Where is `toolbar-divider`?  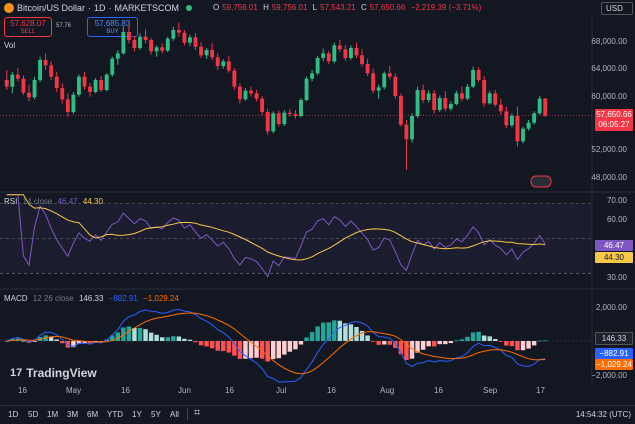
toolbar-divider is located at coordinates (187, 414).